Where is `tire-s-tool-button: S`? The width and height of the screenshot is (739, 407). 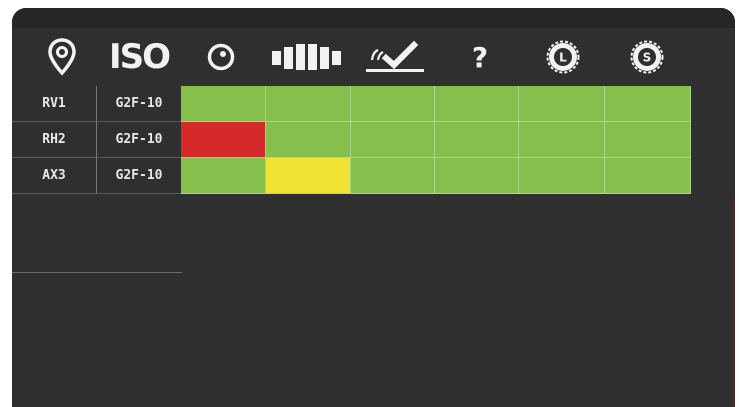
tire-s-tool-button: S is located at coordinates (647, 57).